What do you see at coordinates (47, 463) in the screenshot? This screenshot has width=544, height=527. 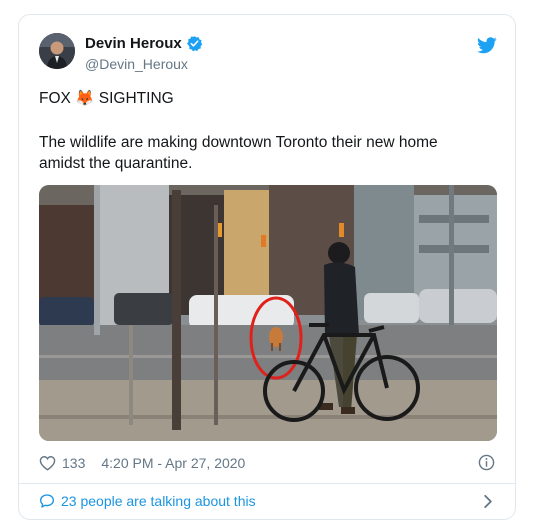 I see `heart-icon` at bounding box center [47, 463].